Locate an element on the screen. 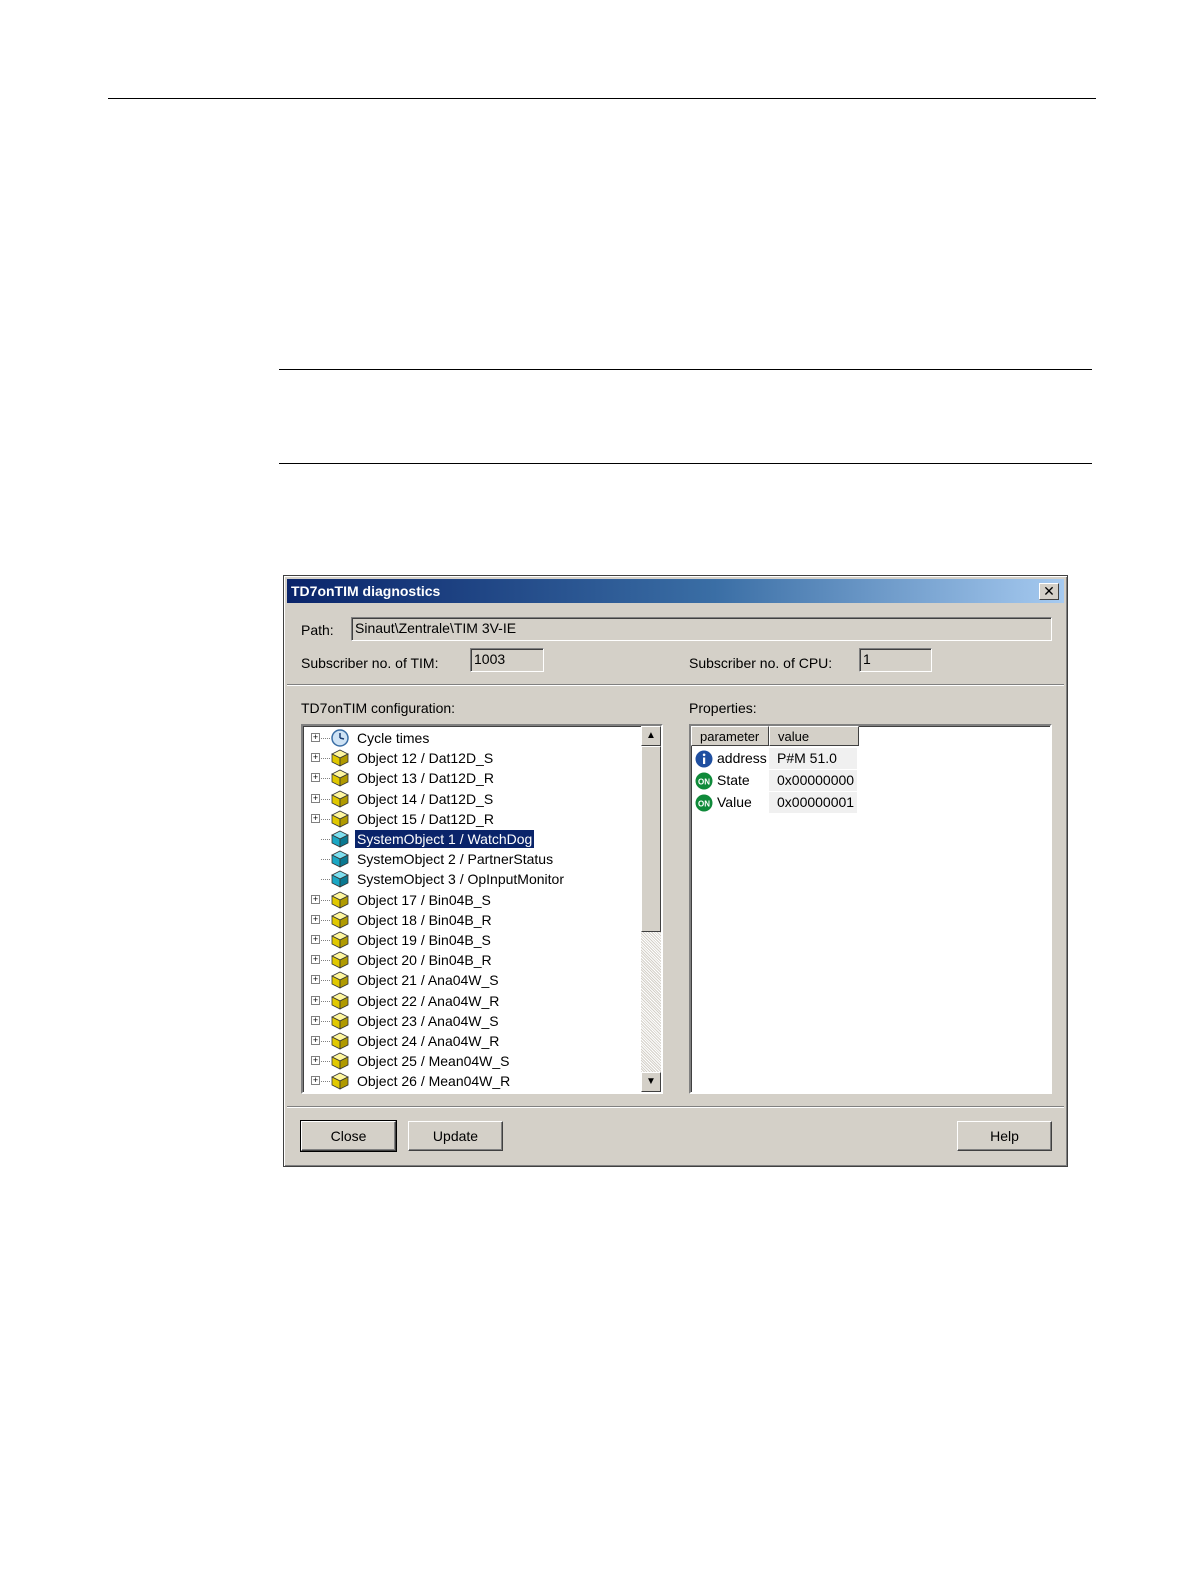 This screenshot has height=1587, width=1191. column-header-parameter: parameter is located at coordinates (730, 736).